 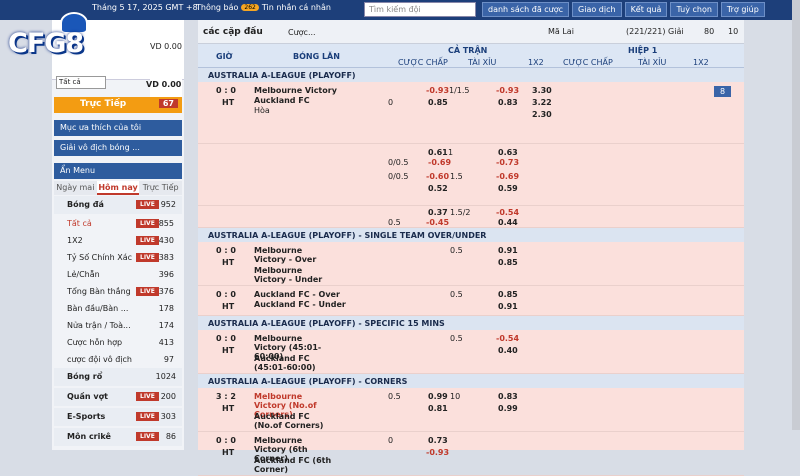 I want to click on scrollbar, so click(x=796, y=215).